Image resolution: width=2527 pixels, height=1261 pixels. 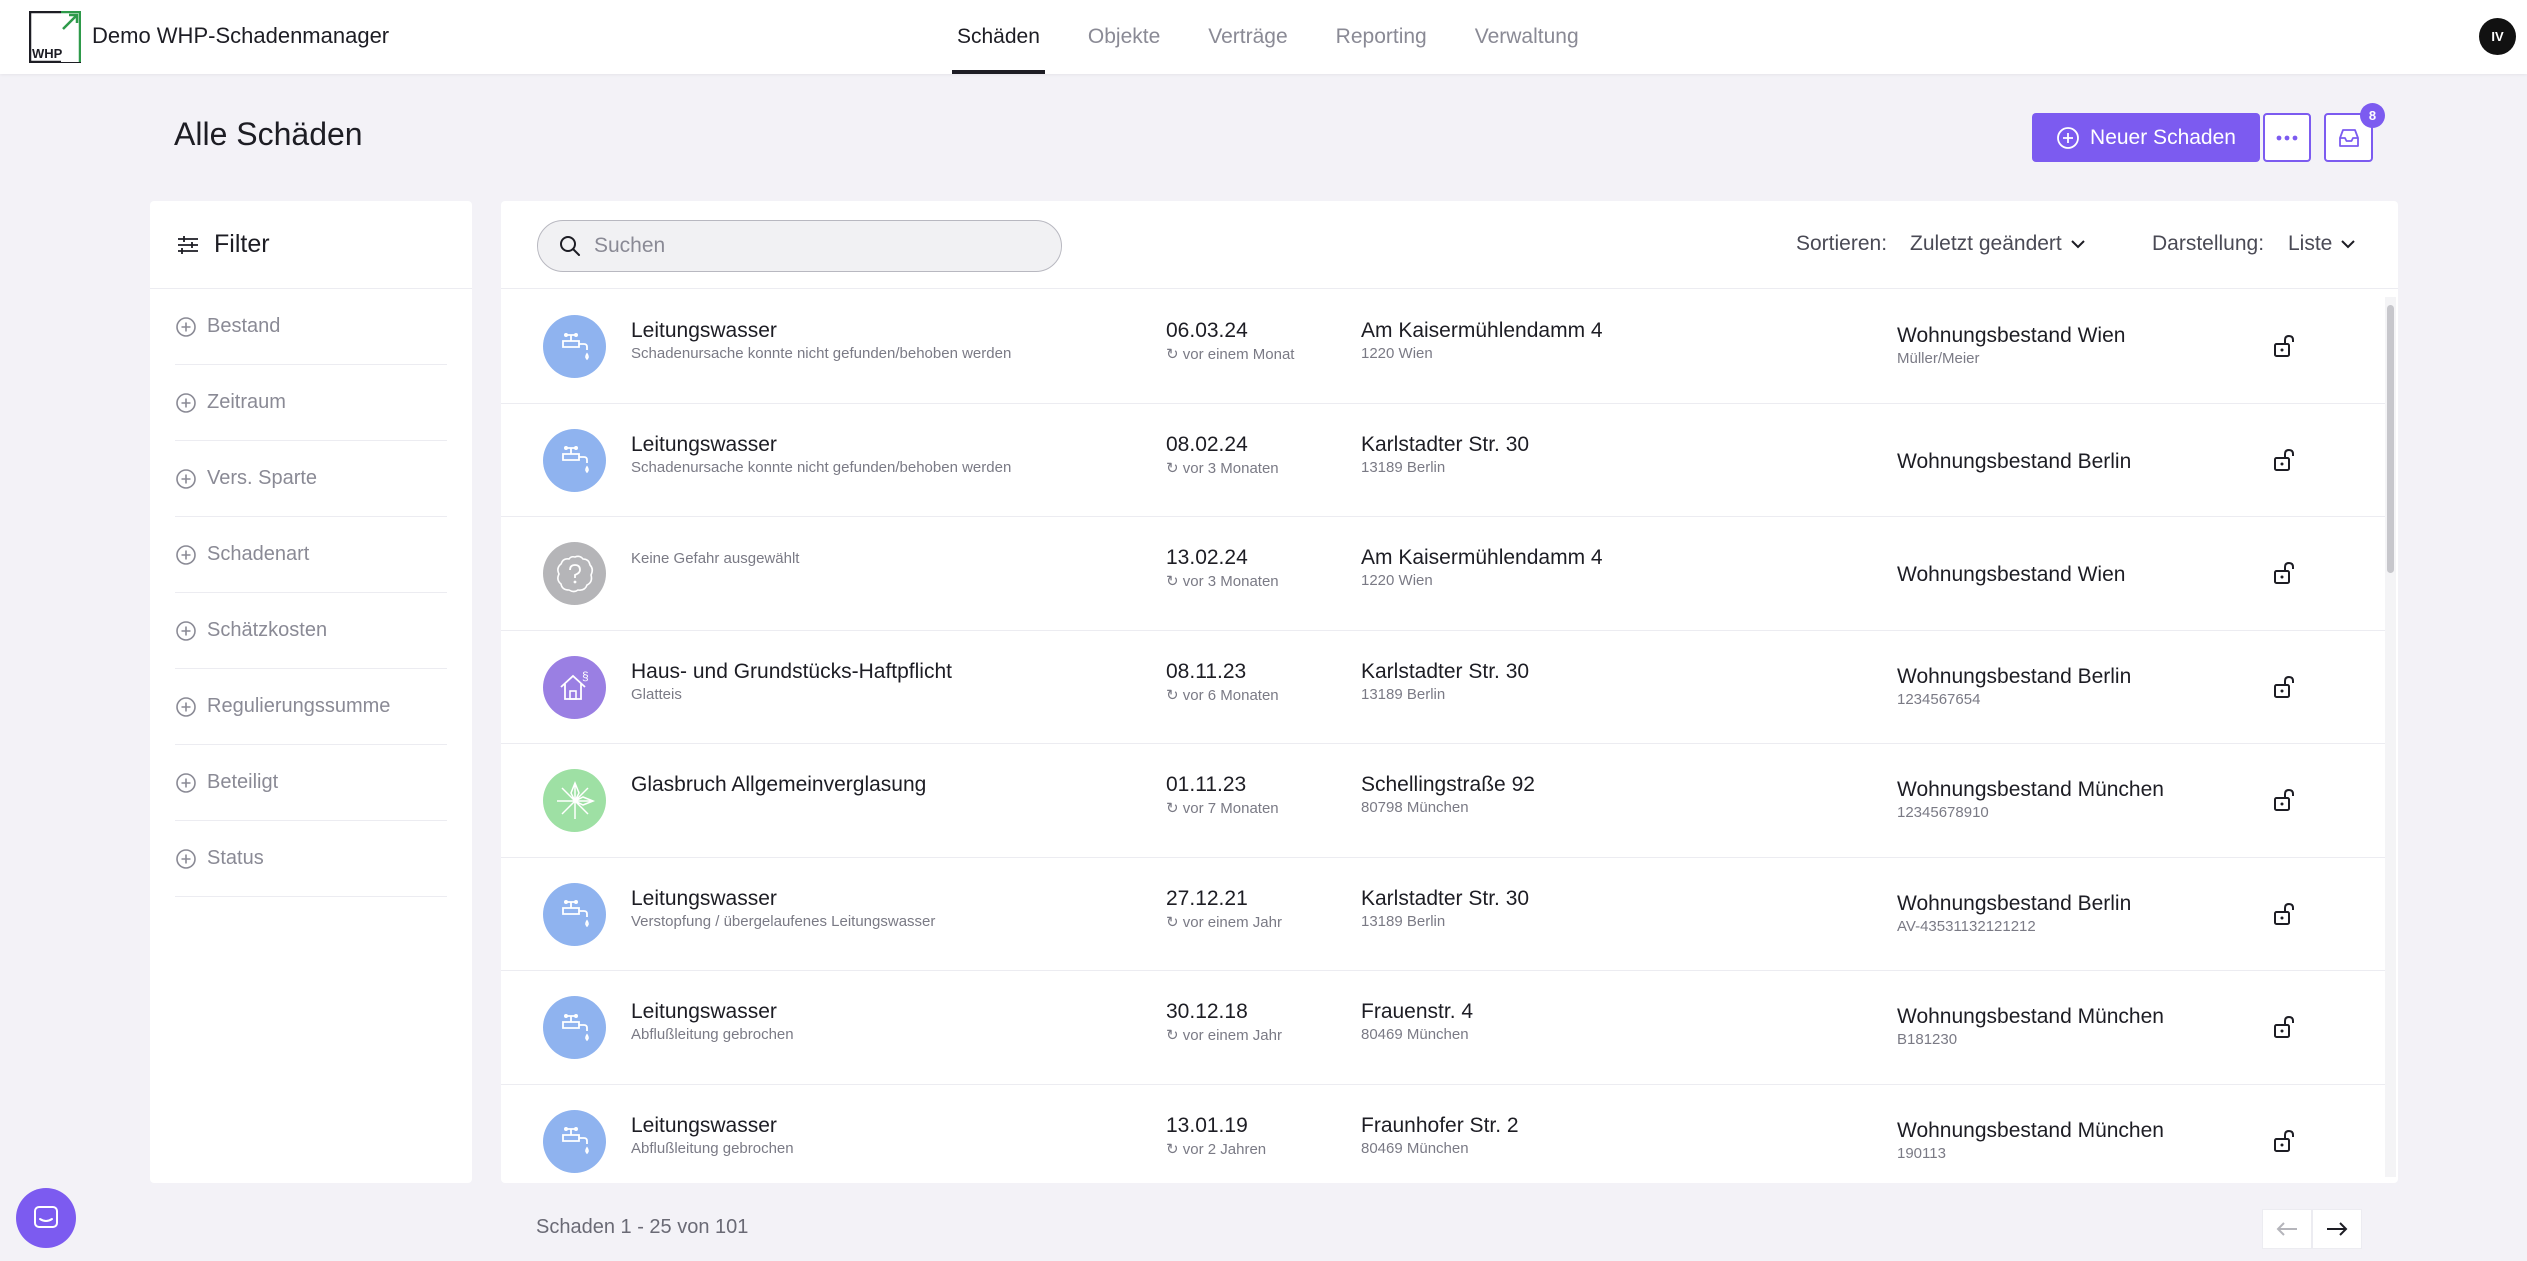 I want to click on more-options-button, so click(x=2287, y=137).